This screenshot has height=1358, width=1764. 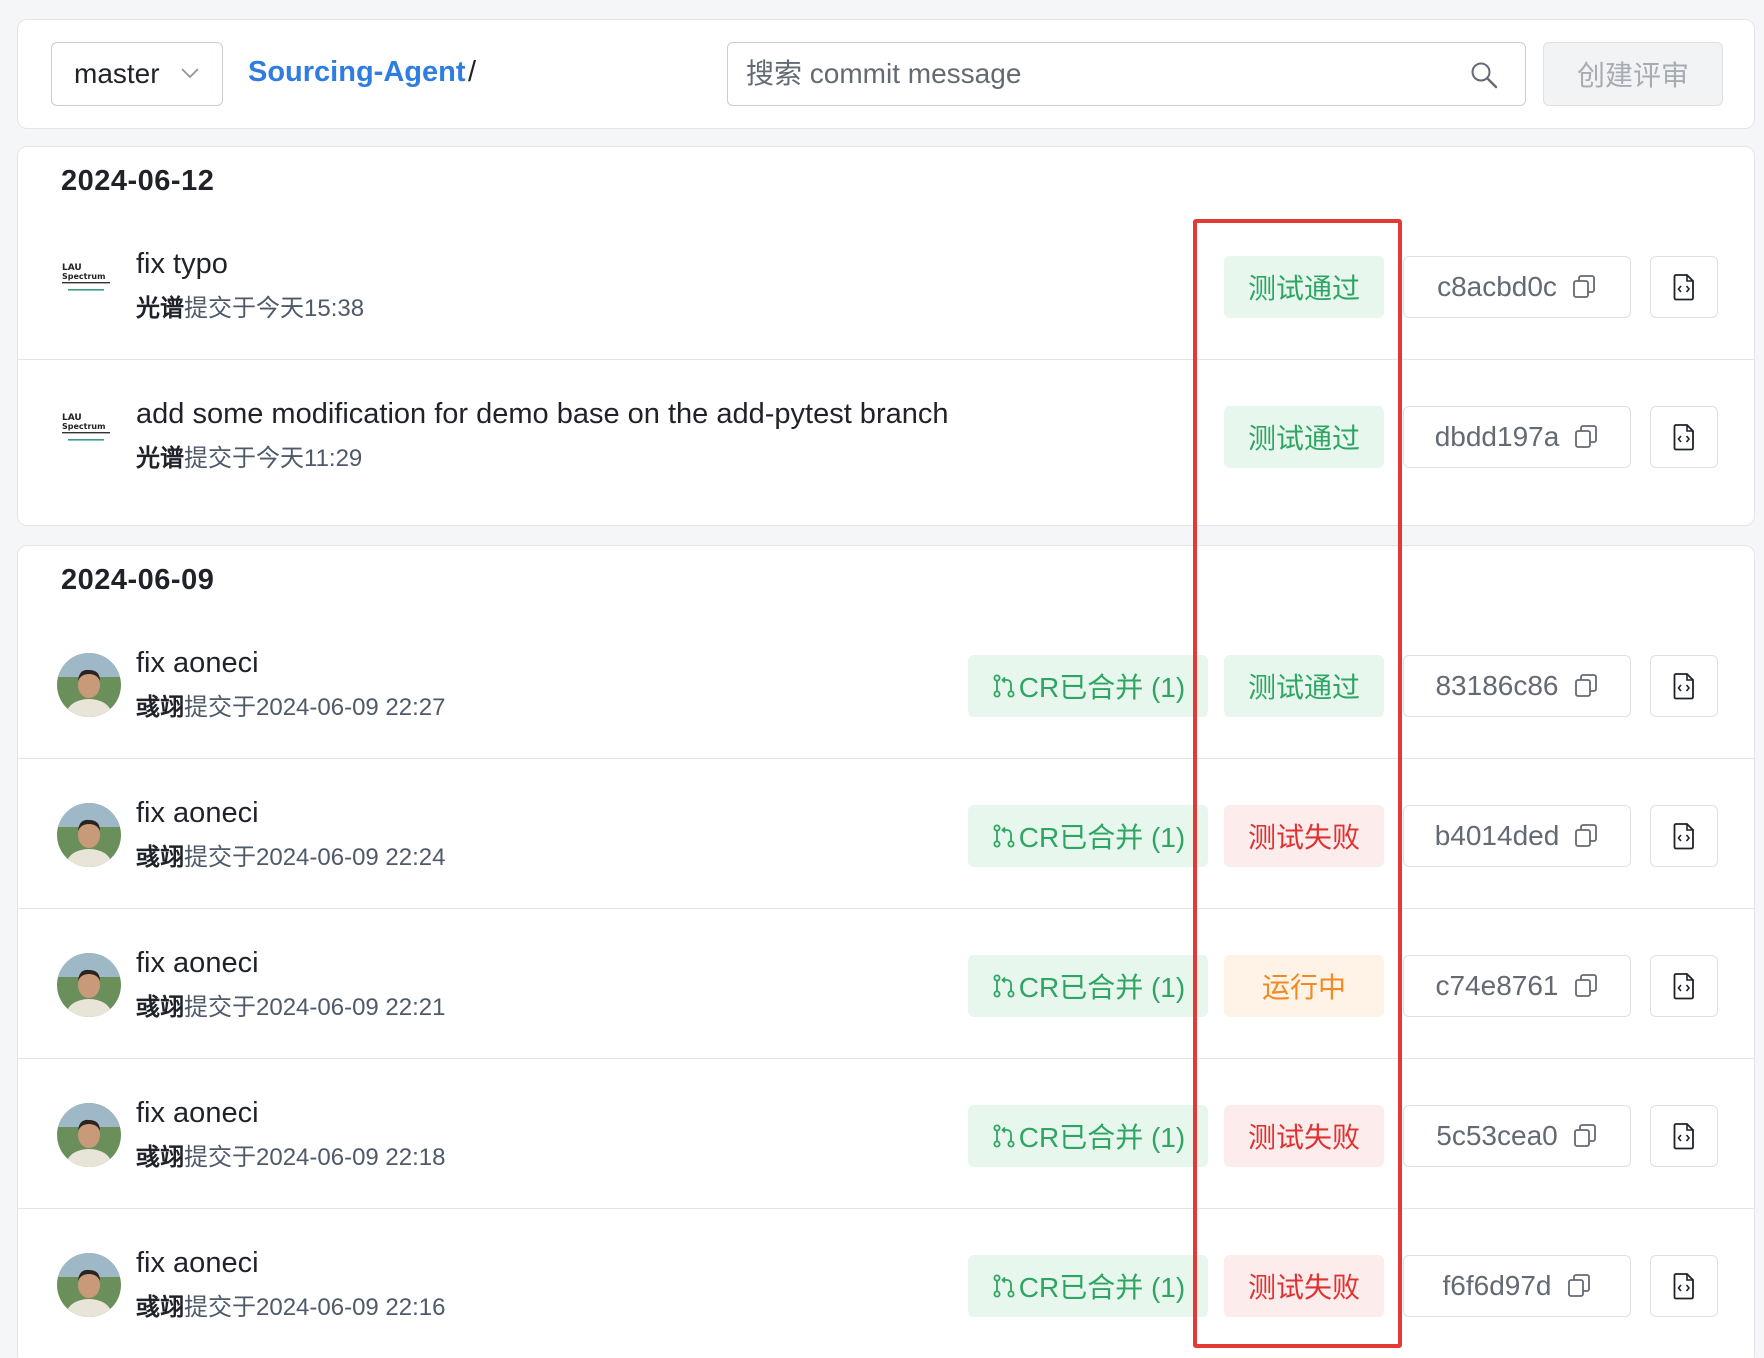 I want to click on commit-row: fix typo 光谱提交于今天15:38 测试通过 c8acbd0c, so click(x=886, y=285).